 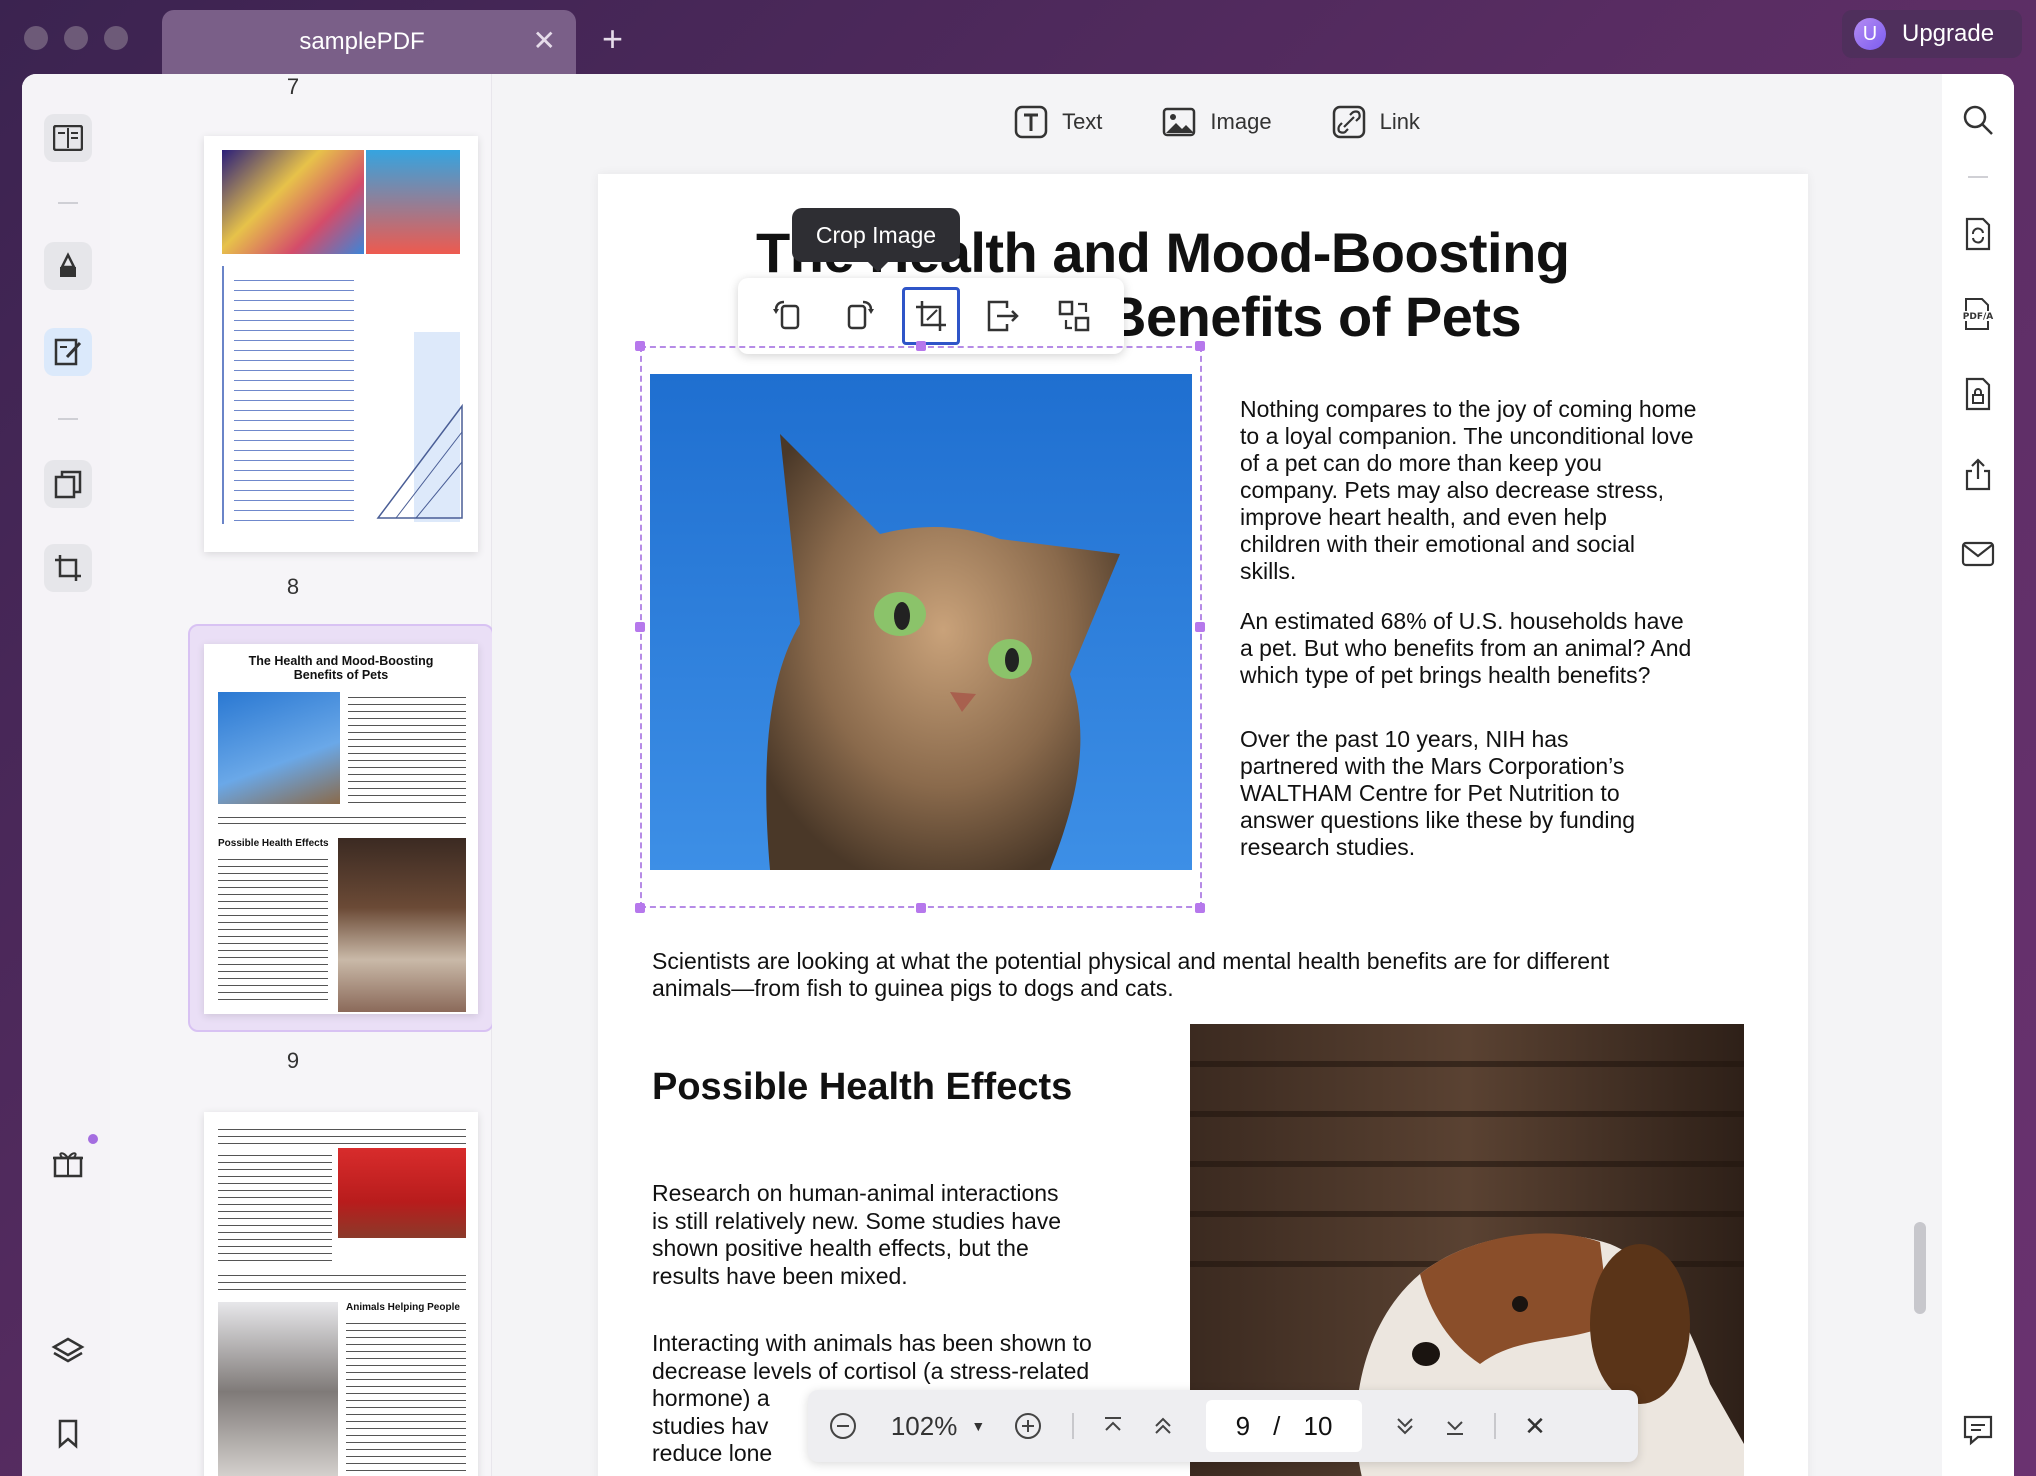 I want to click on reader-mode-icon, so click(x=68, y=138).